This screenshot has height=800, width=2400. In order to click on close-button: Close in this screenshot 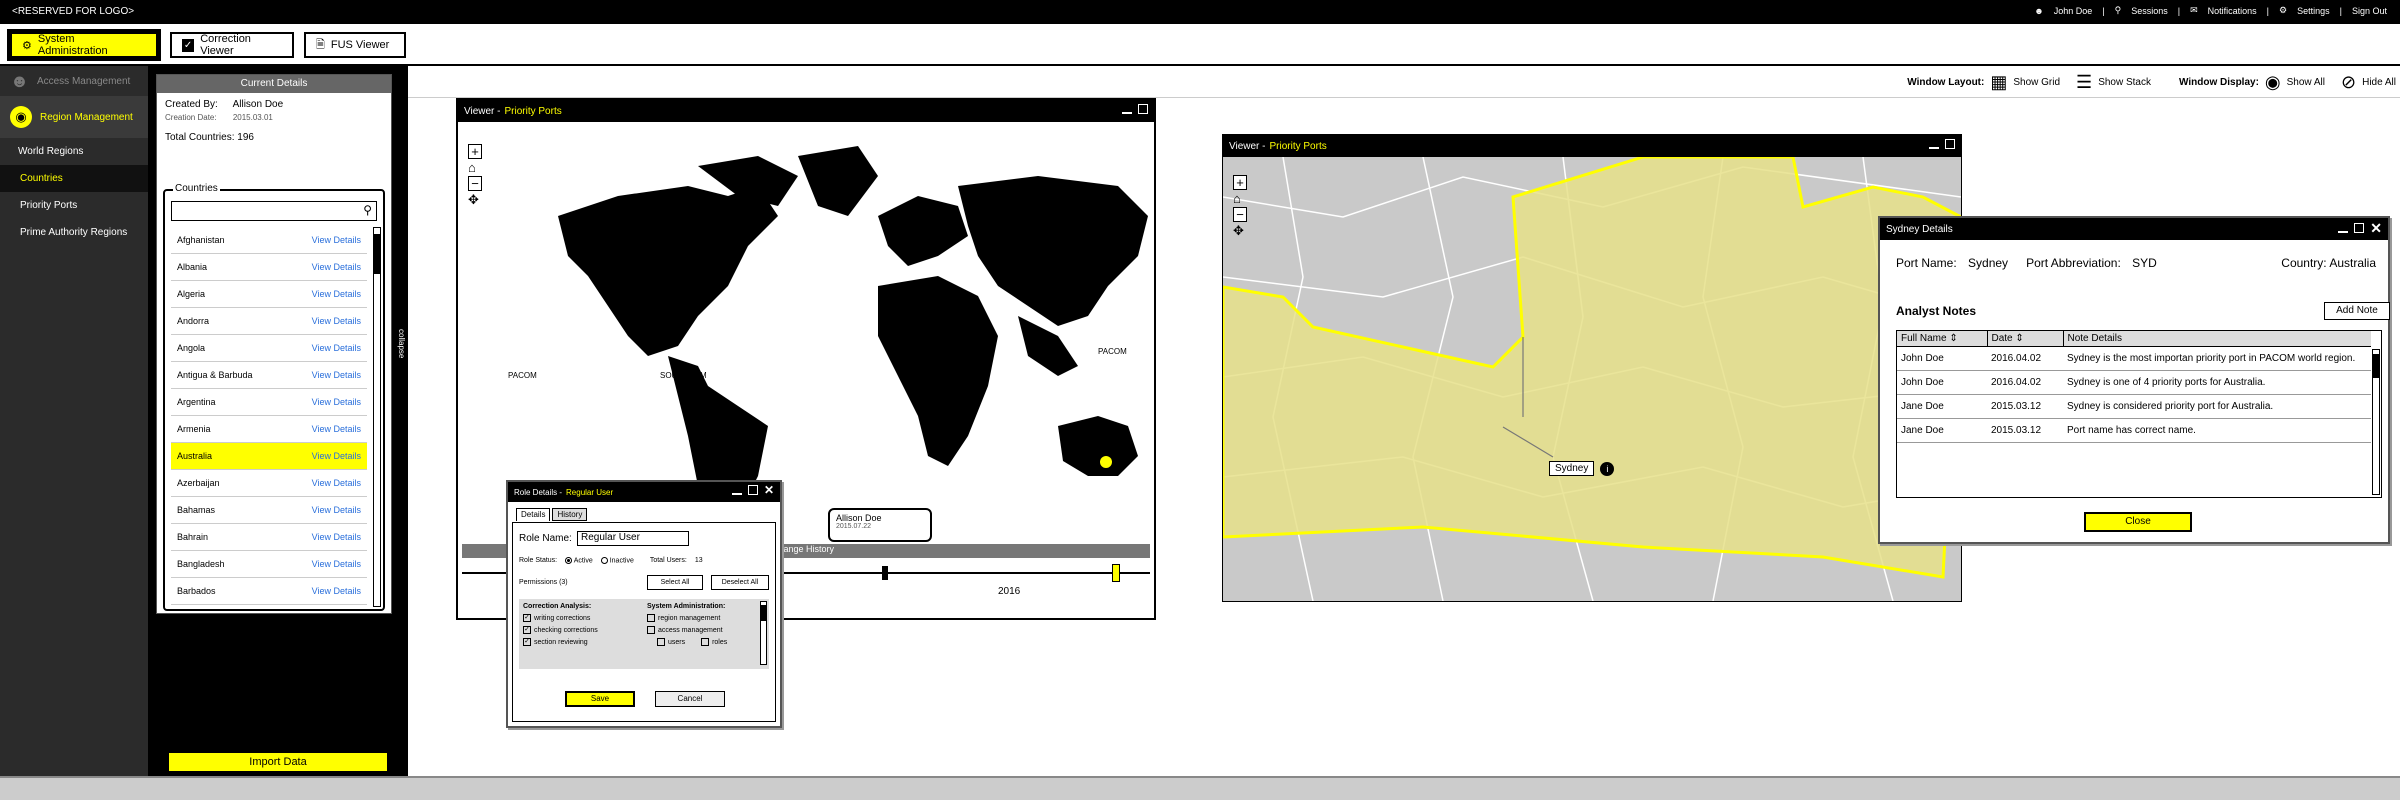, I will do `click(2138, 522)`.